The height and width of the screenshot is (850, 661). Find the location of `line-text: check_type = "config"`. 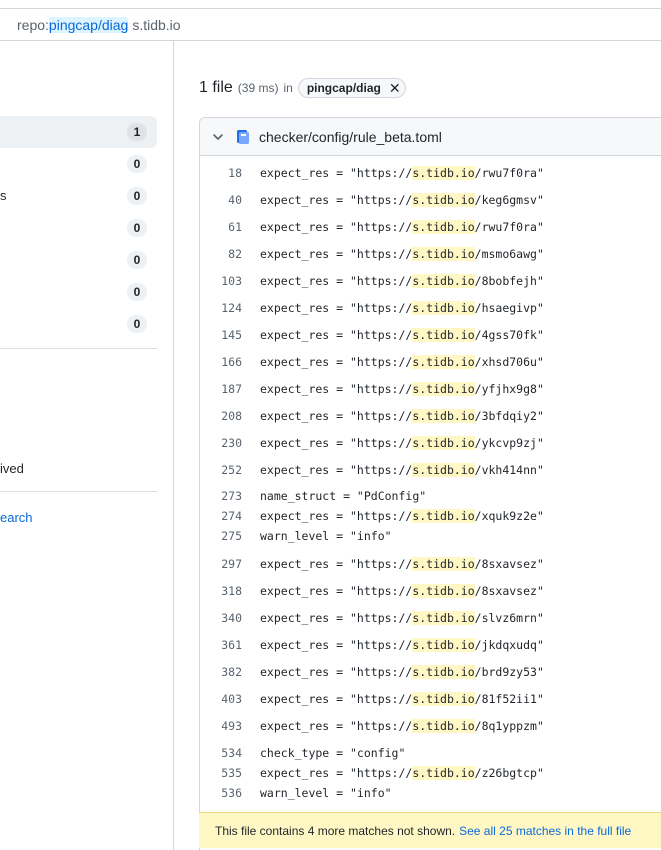

line-text: check_type = "config" is located at coordinates (333, 753).